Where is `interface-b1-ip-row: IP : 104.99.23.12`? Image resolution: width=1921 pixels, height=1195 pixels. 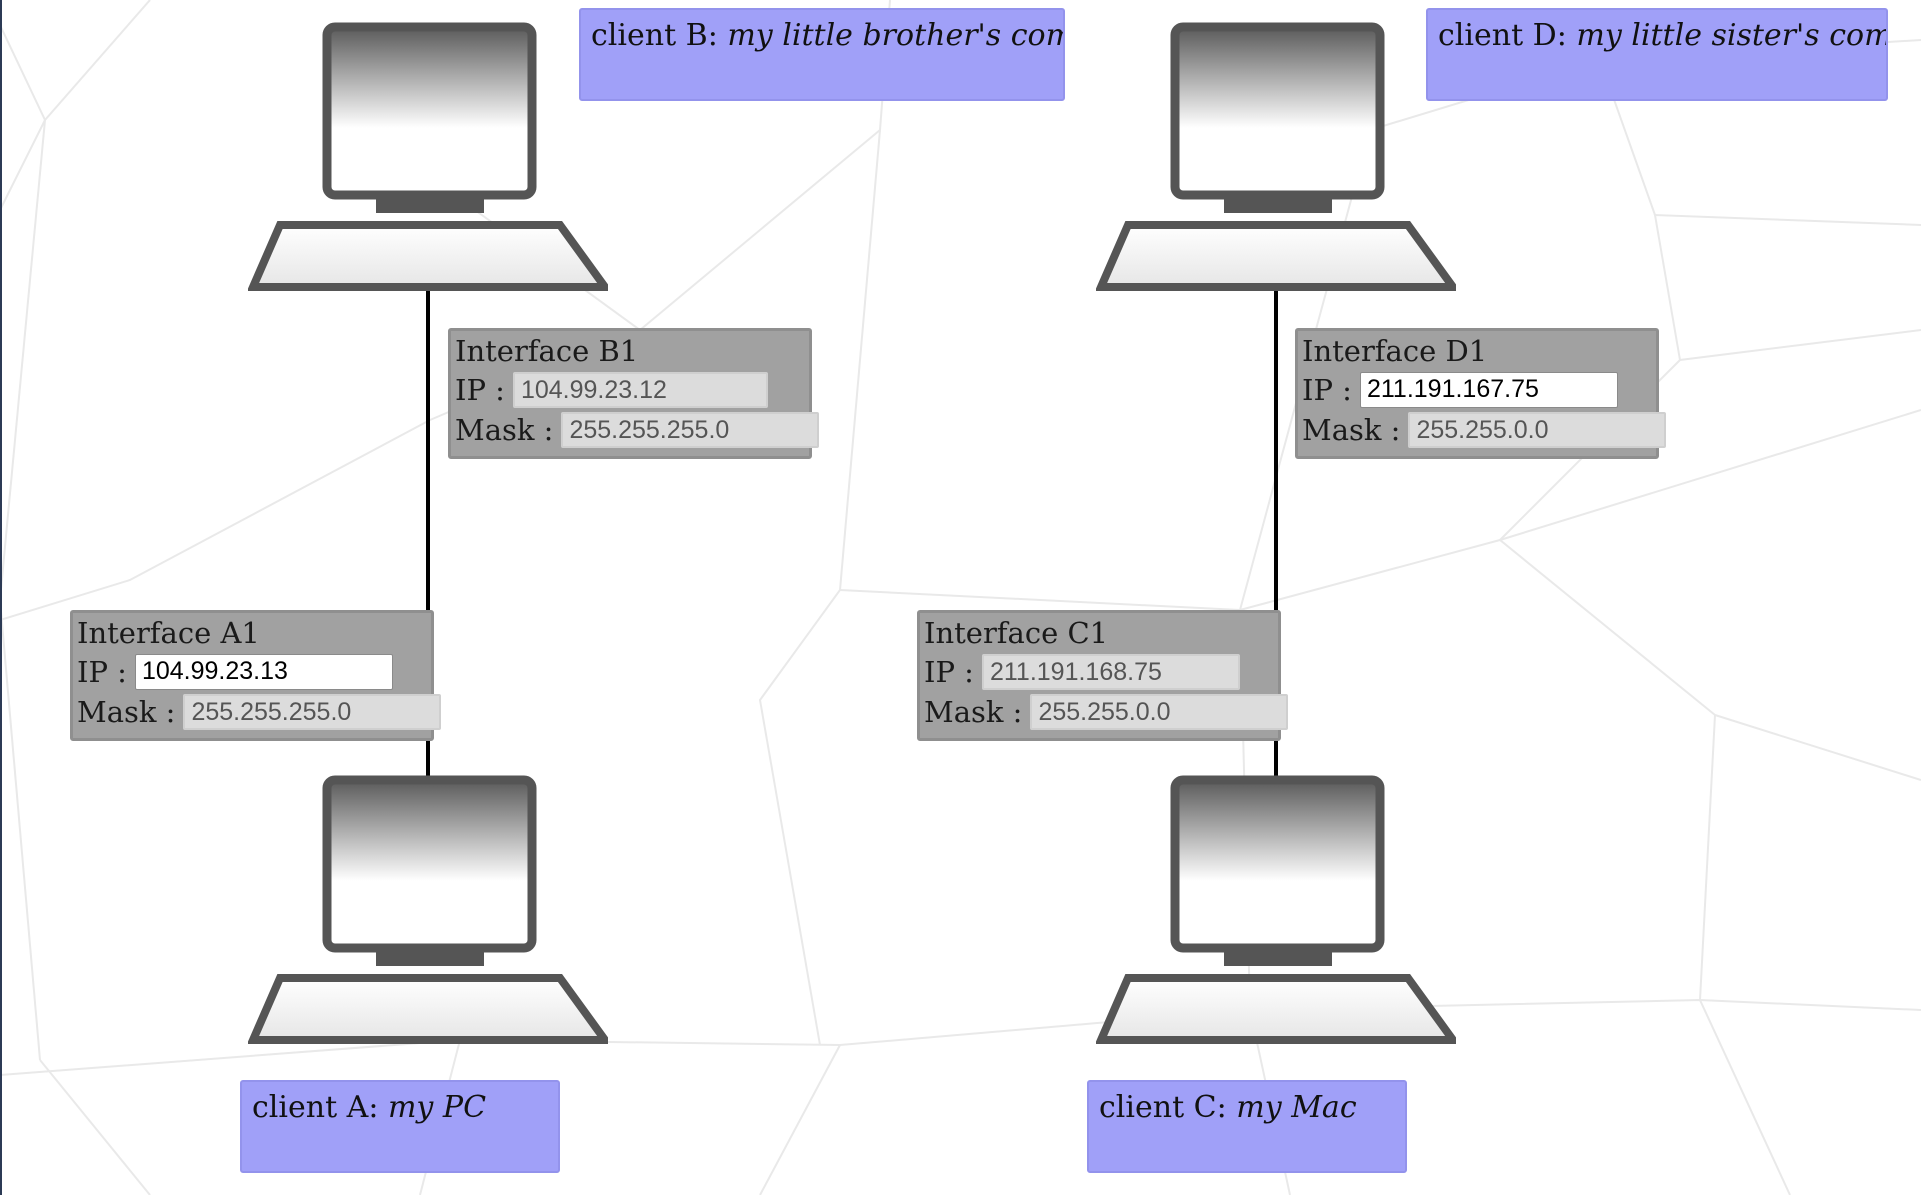
interface-b1-ip-row: IP : 104.99.23.12 is located at coordinates (611, 390).